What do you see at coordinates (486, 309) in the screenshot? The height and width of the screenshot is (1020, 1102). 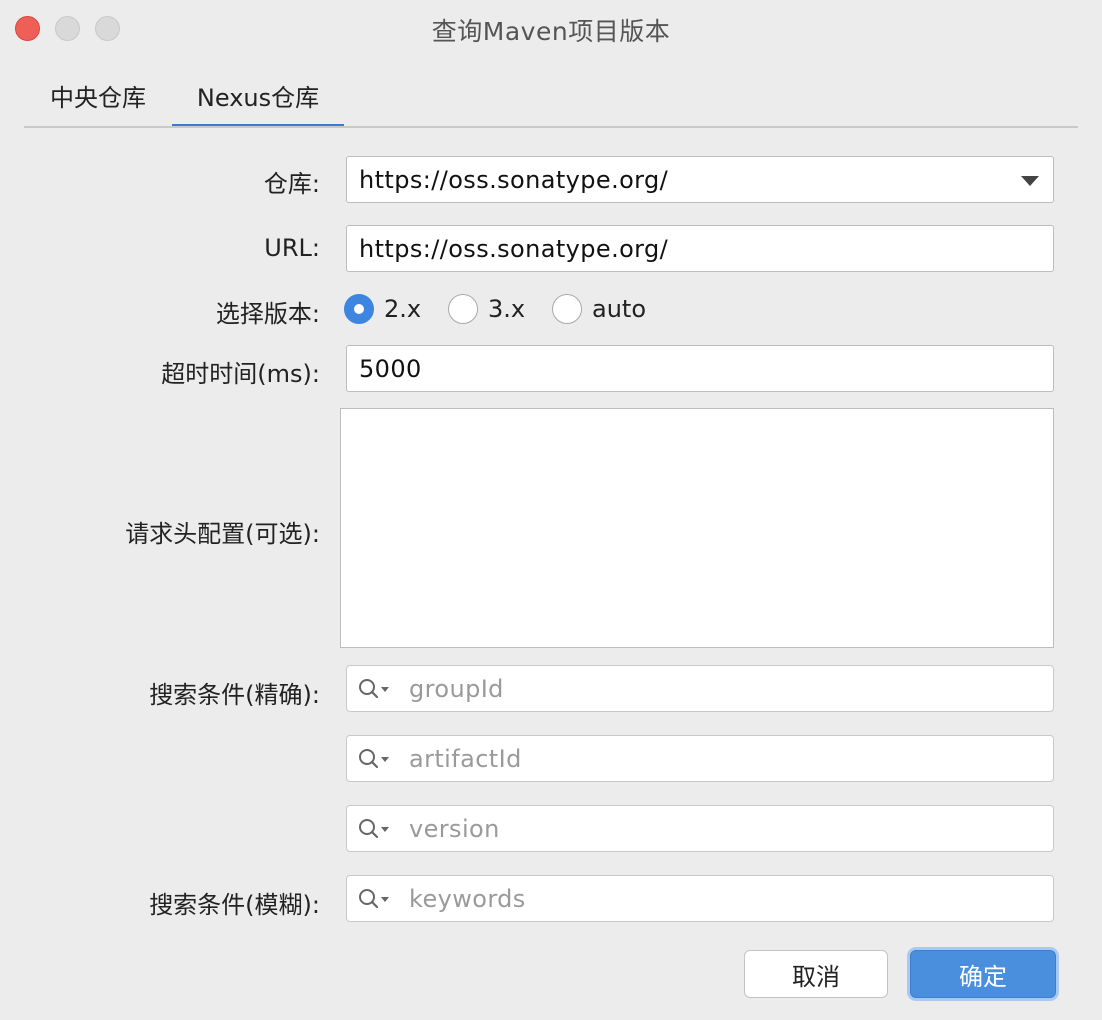 I see `radio-version-3x: 3.x` at bounding box center [486, 309].